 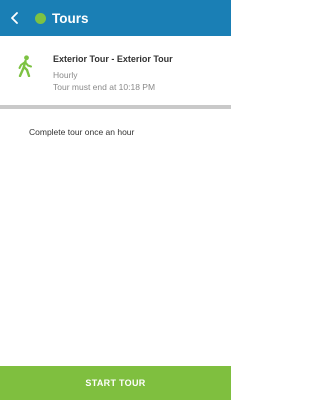 I want to click on status-dot, so click(x=40, y=18).